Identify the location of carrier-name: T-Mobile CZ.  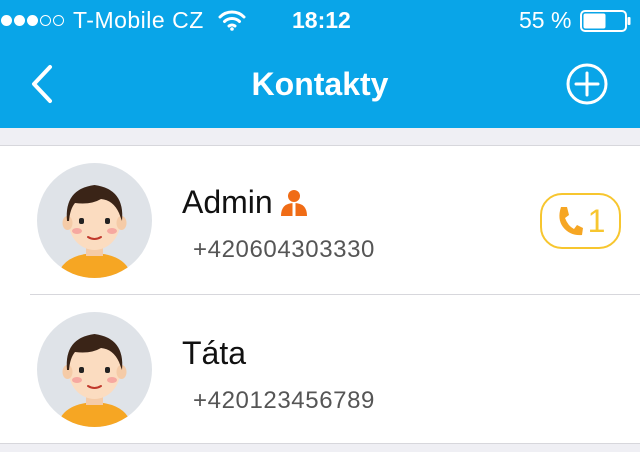
(138, 19).